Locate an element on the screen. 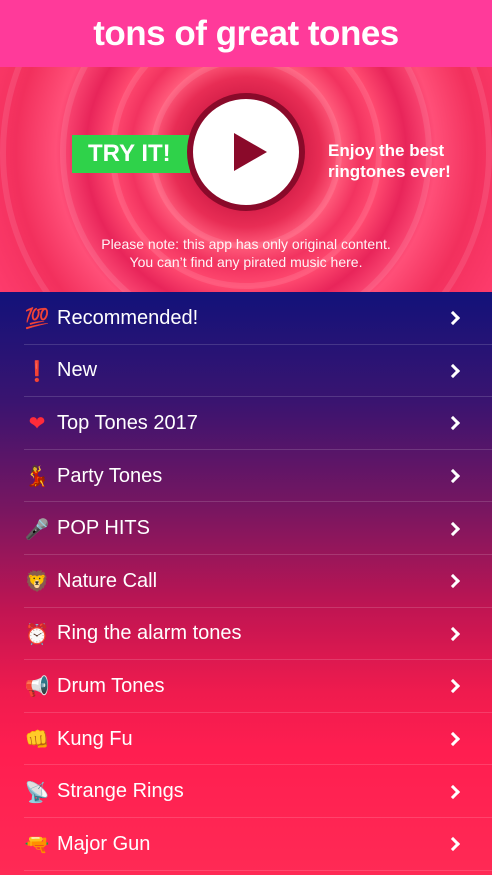 The image size is (492, 875). try-it-badge: TRY IT! is located at coordinates (137, 154).